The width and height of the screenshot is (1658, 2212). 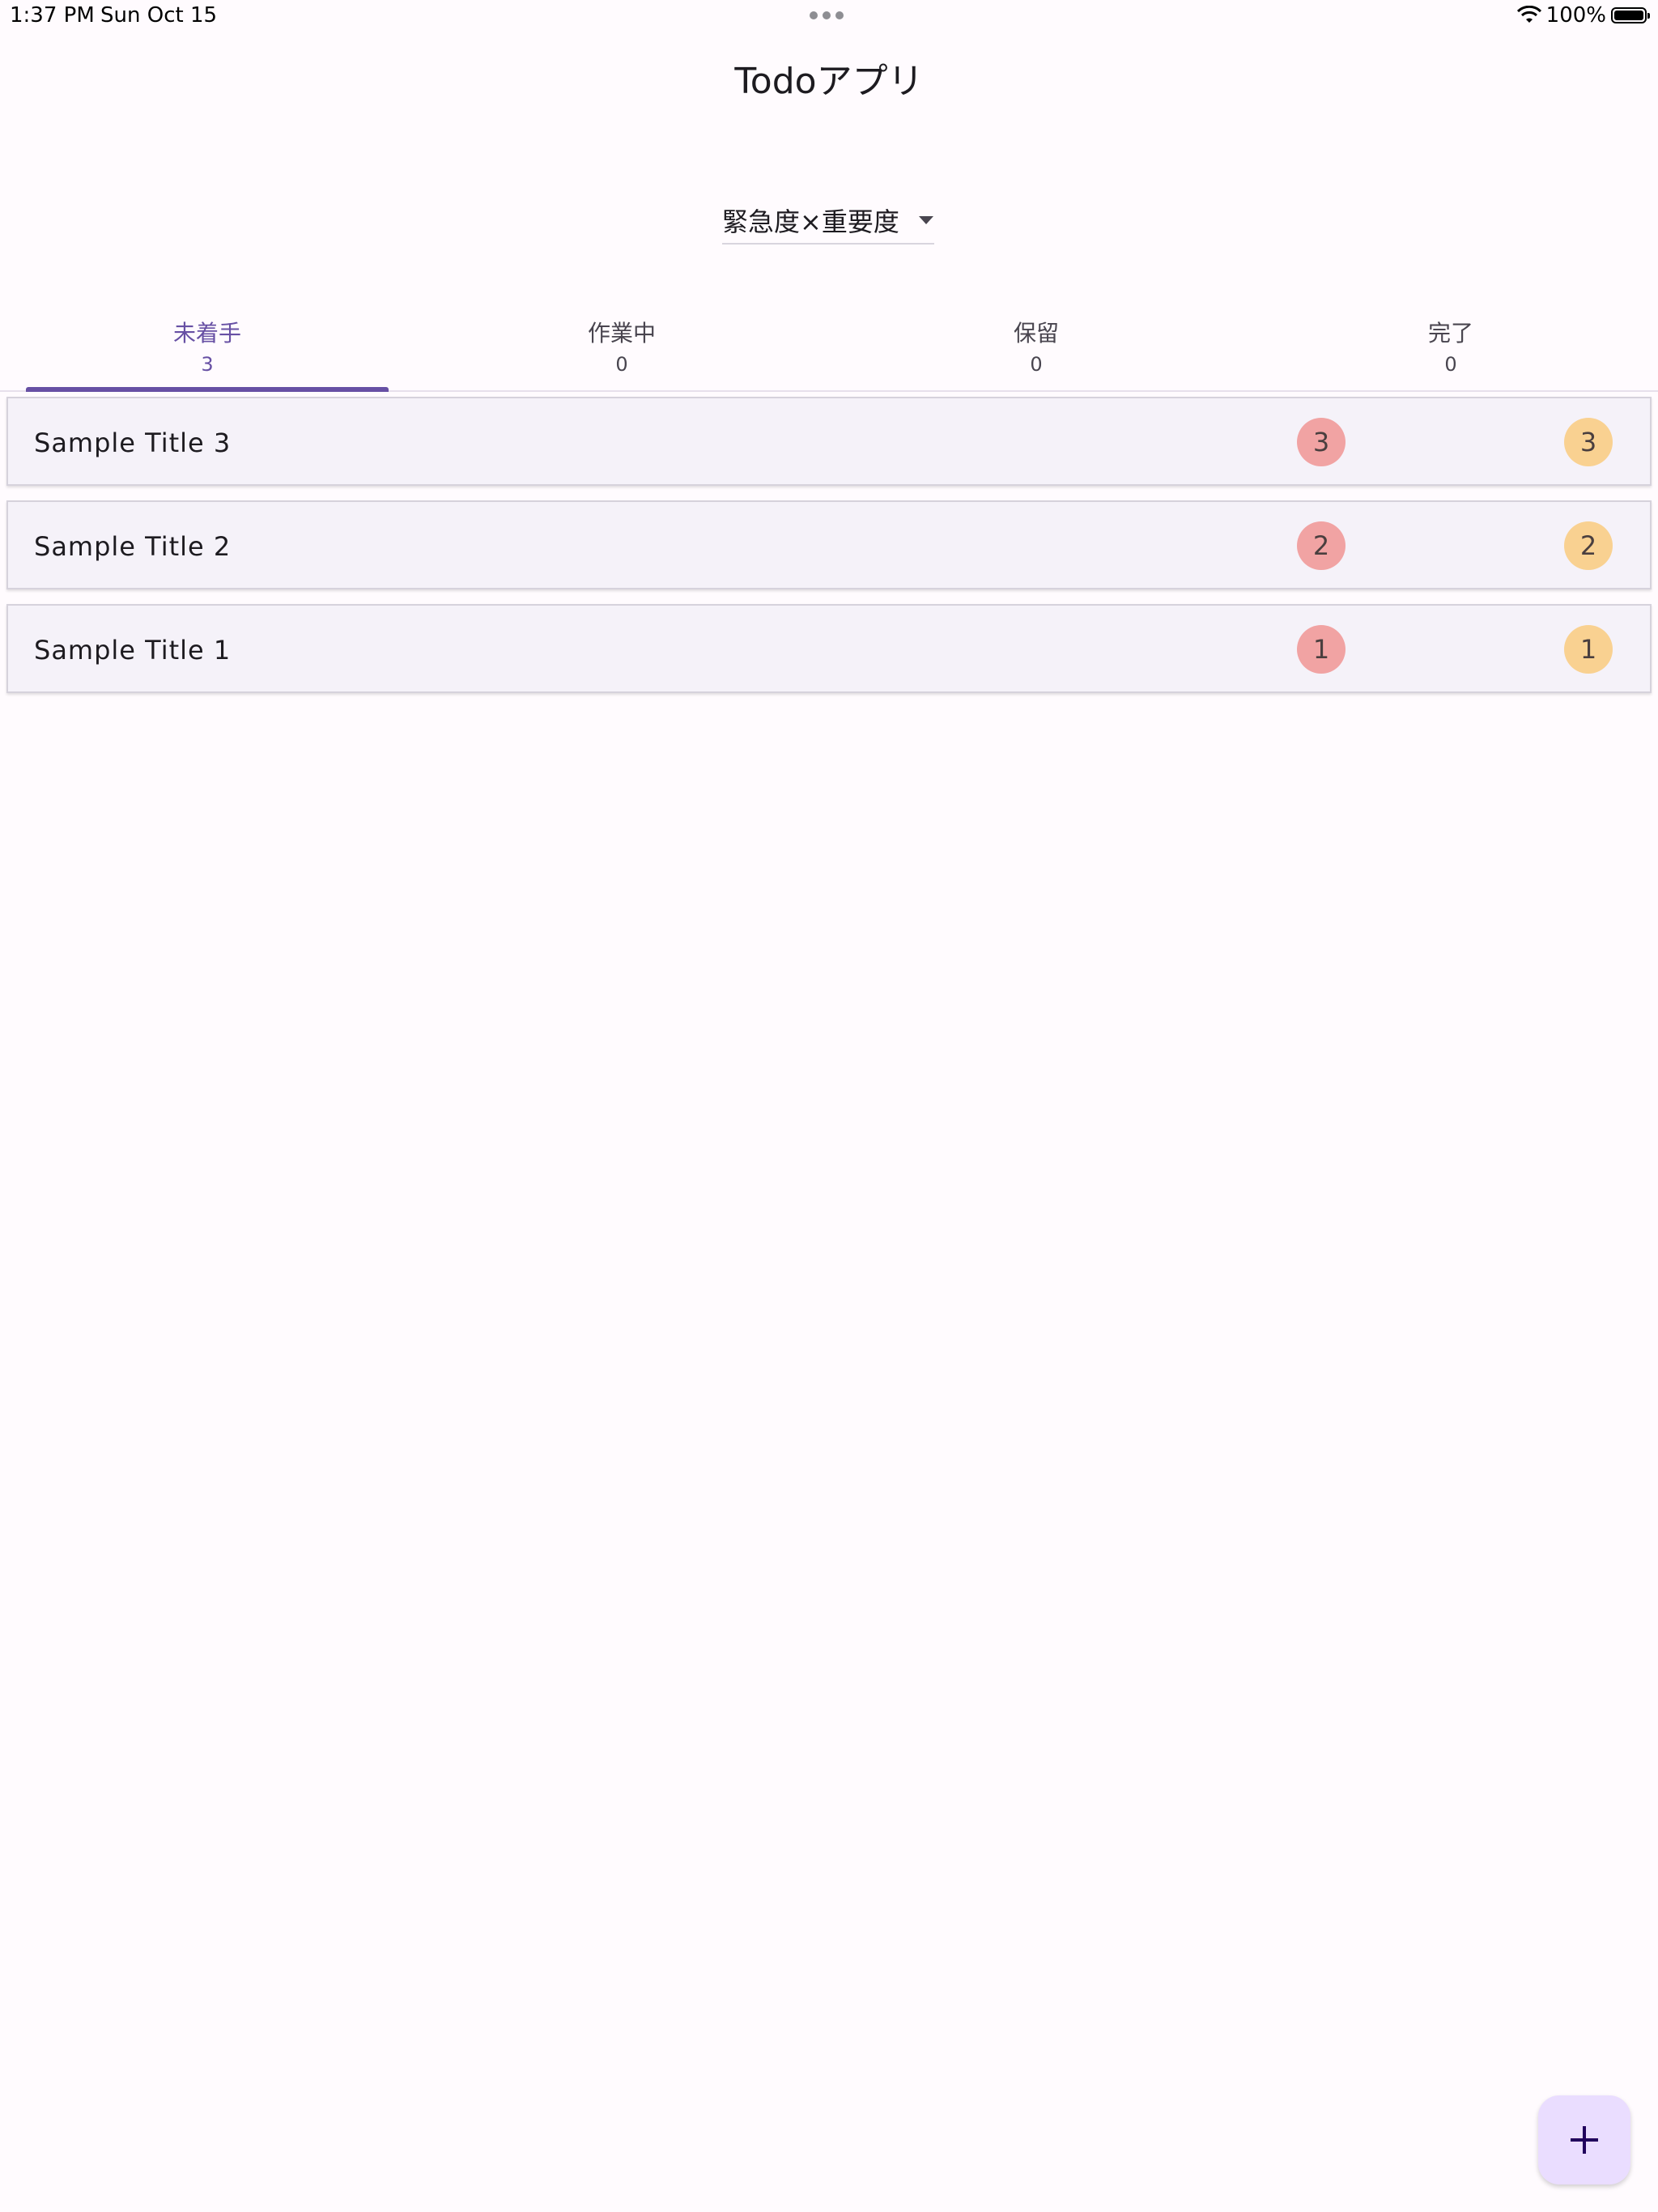 I want to click on page-title: Todoアプリ, so click(x=829, y=82).